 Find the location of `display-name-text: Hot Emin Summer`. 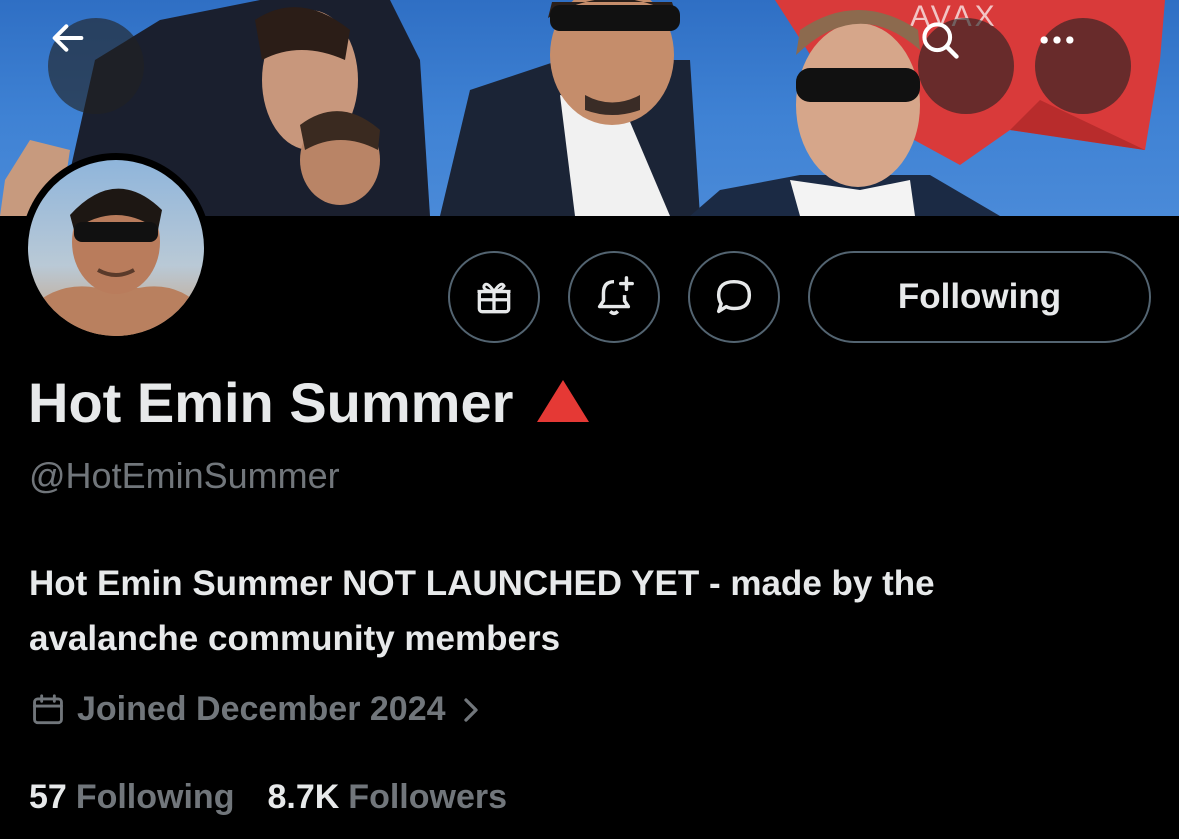

display-name-text: Hot Emin Summer is located at coordinates (271, 402).